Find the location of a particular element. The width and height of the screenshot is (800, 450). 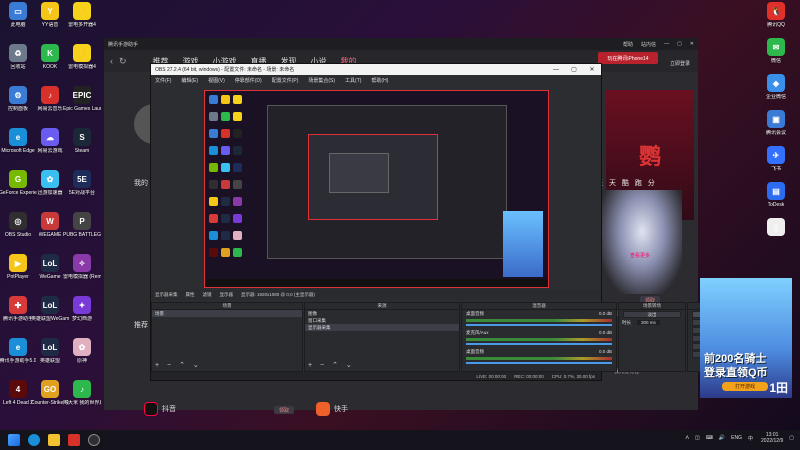

source-item-image: 图像 is located at coordinates (382, 313).